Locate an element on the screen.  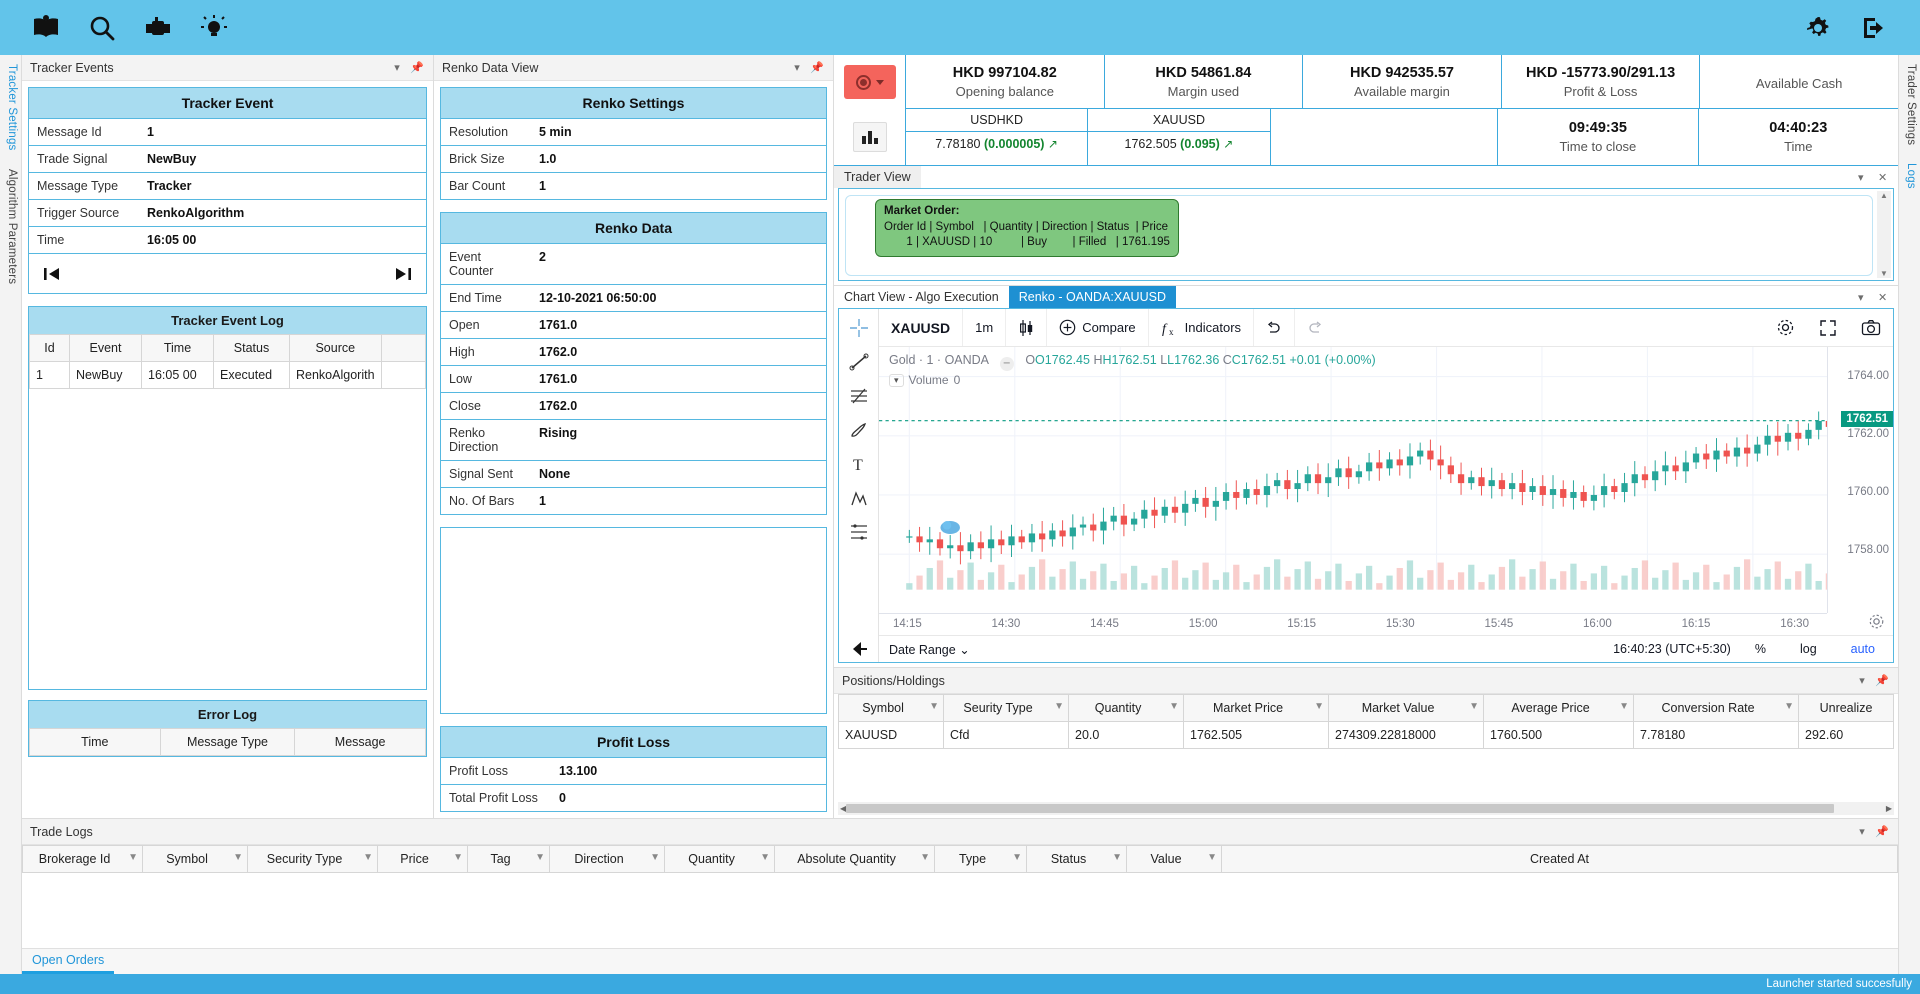
tab-trader-view: Trader View is located at coordinates (877, 177).